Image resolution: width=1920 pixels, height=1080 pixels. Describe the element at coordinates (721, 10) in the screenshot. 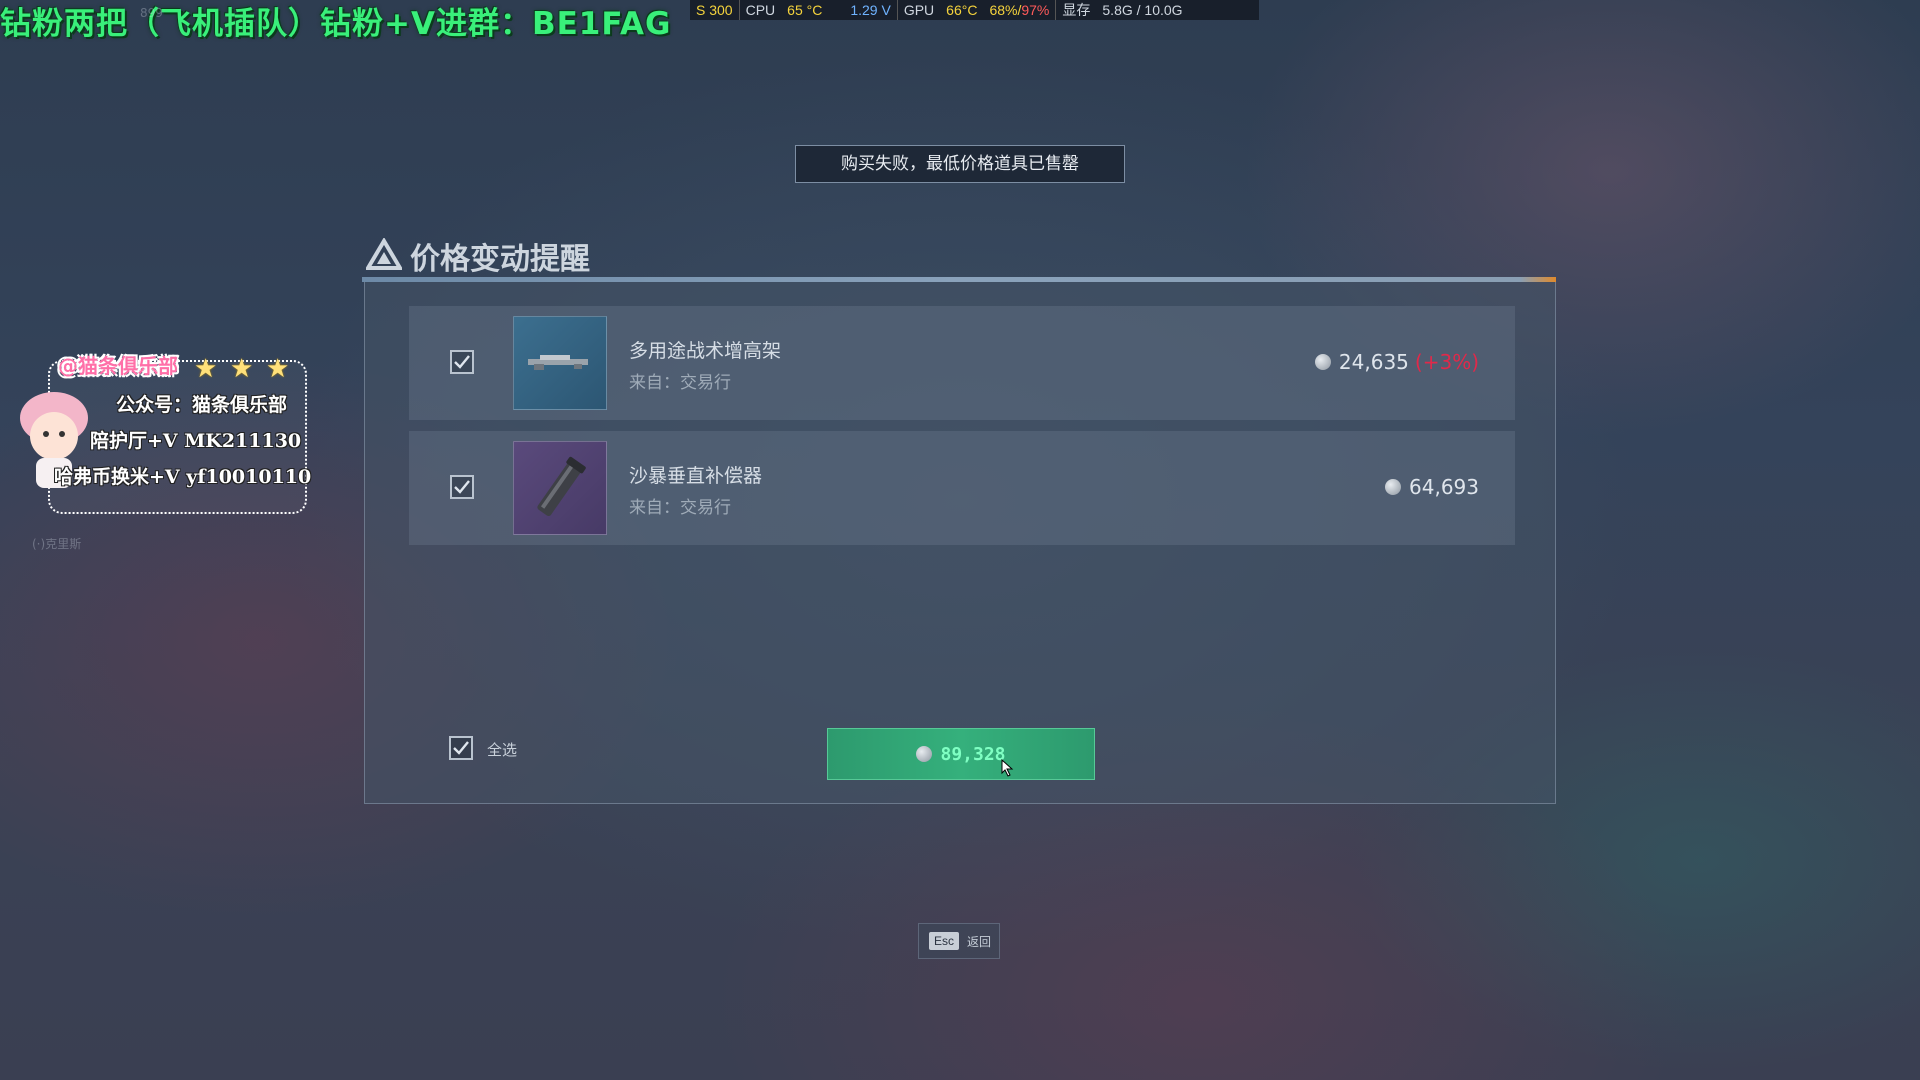

I see `fps-value: 300` at that location.